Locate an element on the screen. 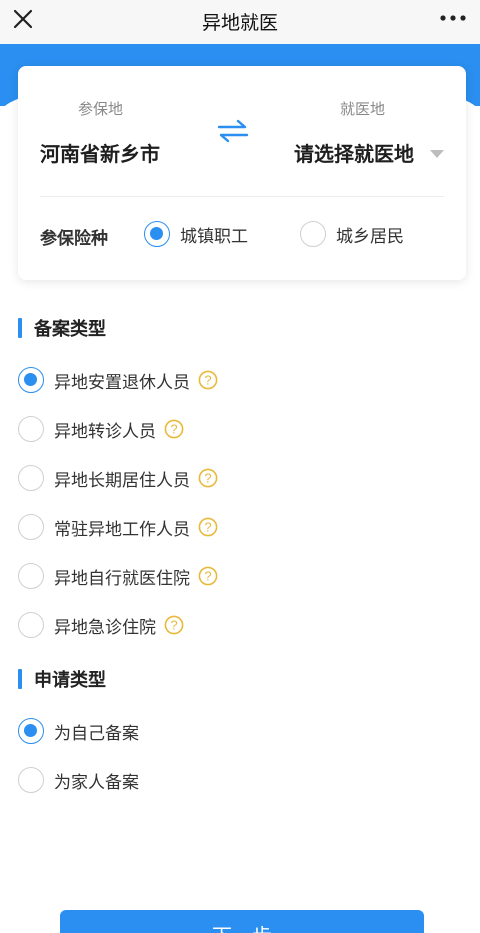  apply-option: 为自己备案 is located at coordinates (78, 731).